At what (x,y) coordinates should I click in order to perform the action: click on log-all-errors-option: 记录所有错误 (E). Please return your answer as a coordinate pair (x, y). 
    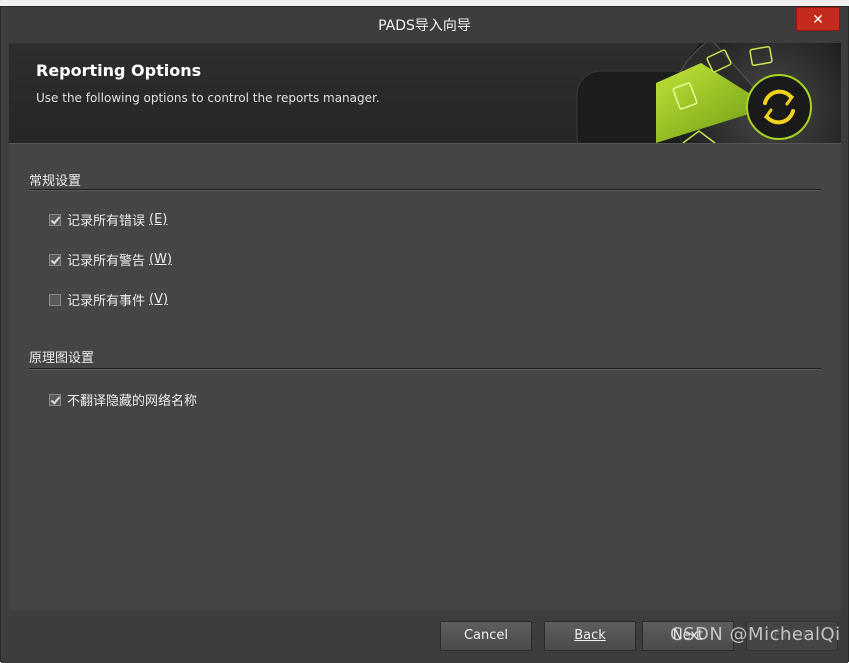
    Looking at the image, I should click on (108, 219).